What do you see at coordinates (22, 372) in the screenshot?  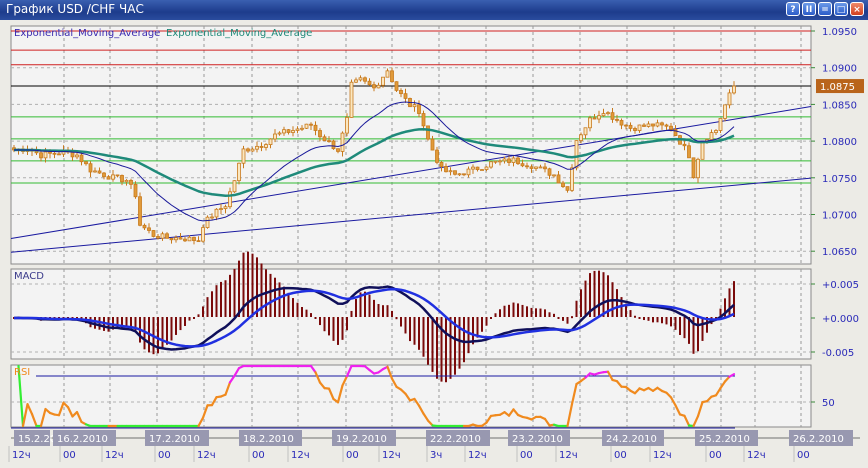 I see `rsi-label: RSI` at bounding box center [22, 372].